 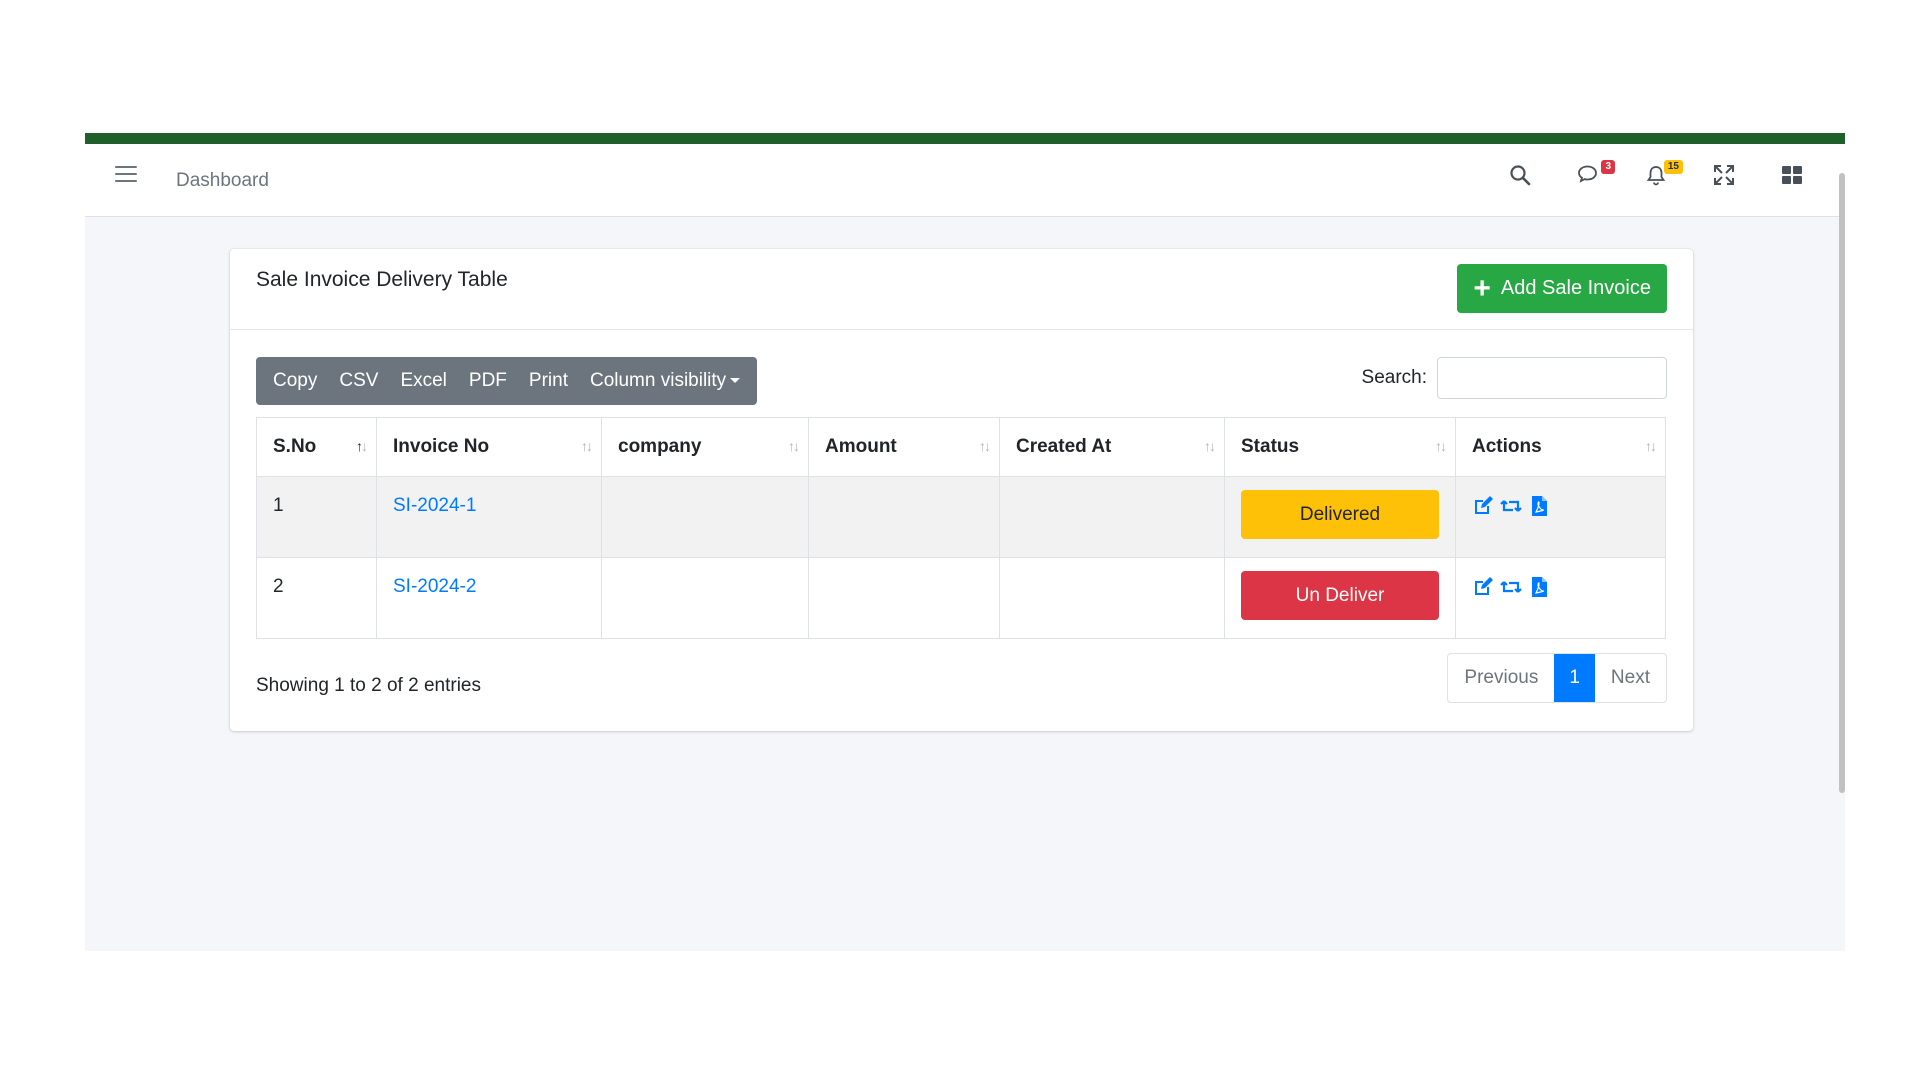 I want to click on pdf-button: PDF, so click(x=488, y=381).